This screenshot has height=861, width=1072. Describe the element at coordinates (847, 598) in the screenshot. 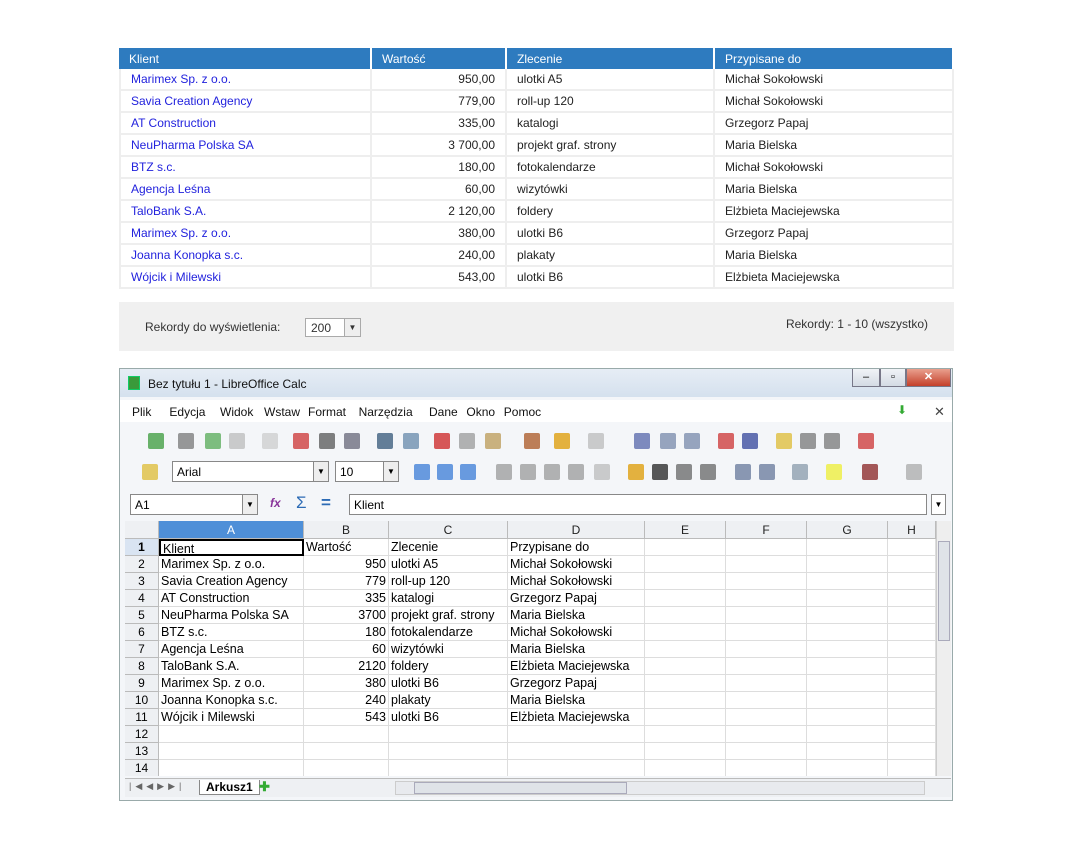

I see `cell-g4` at that location.